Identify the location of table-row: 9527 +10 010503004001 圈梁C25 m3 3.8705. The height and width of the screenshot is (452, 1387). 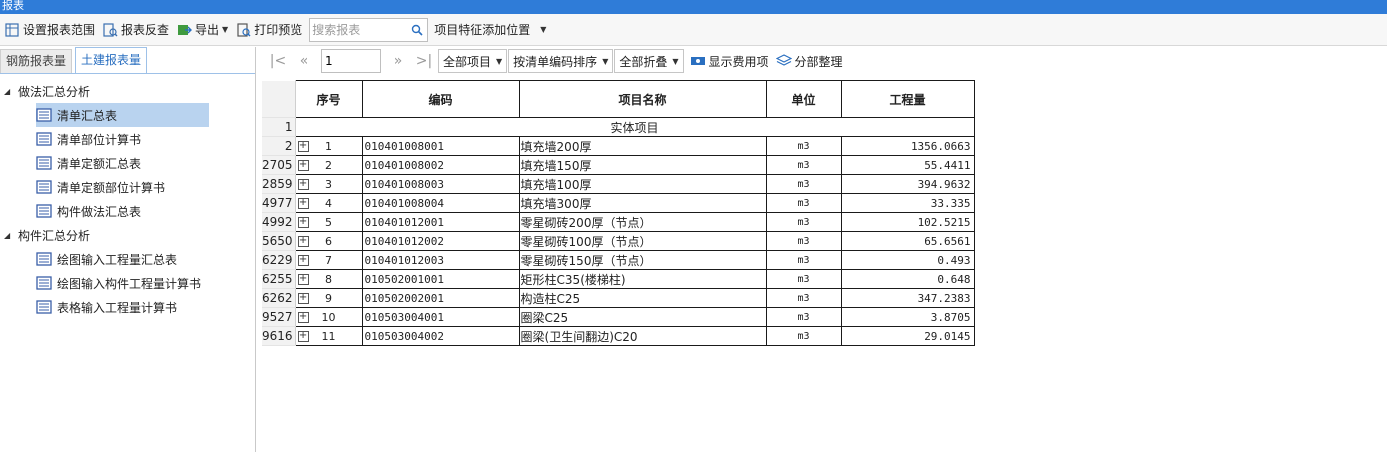
(618, 317).